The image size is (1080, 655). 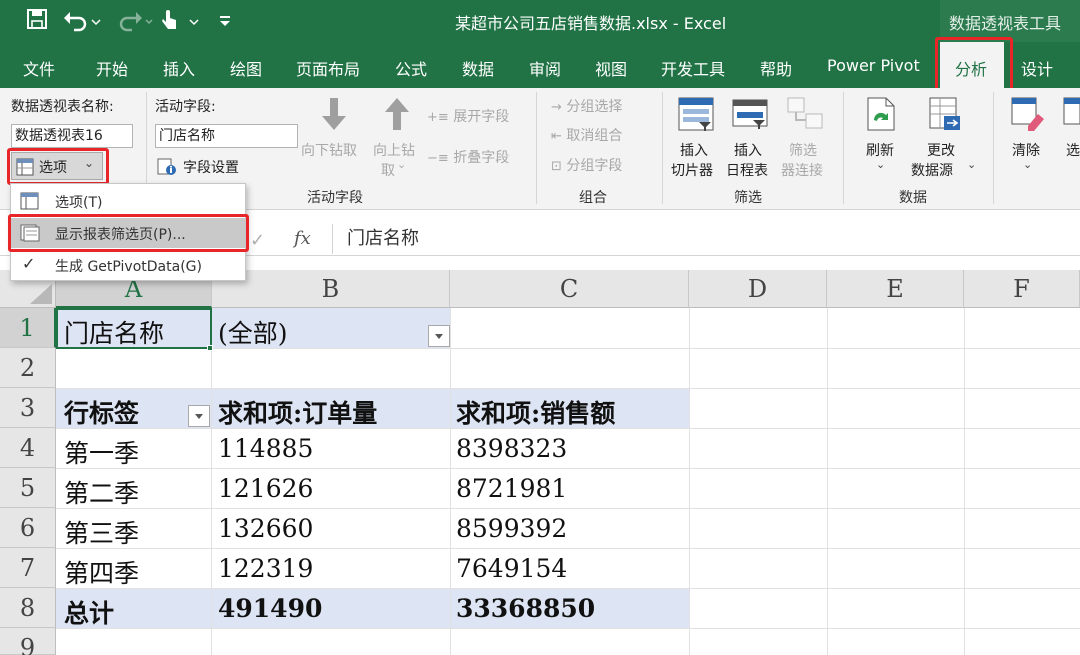 I want to click on fx-icon: fx, so click(x=302, y=238).